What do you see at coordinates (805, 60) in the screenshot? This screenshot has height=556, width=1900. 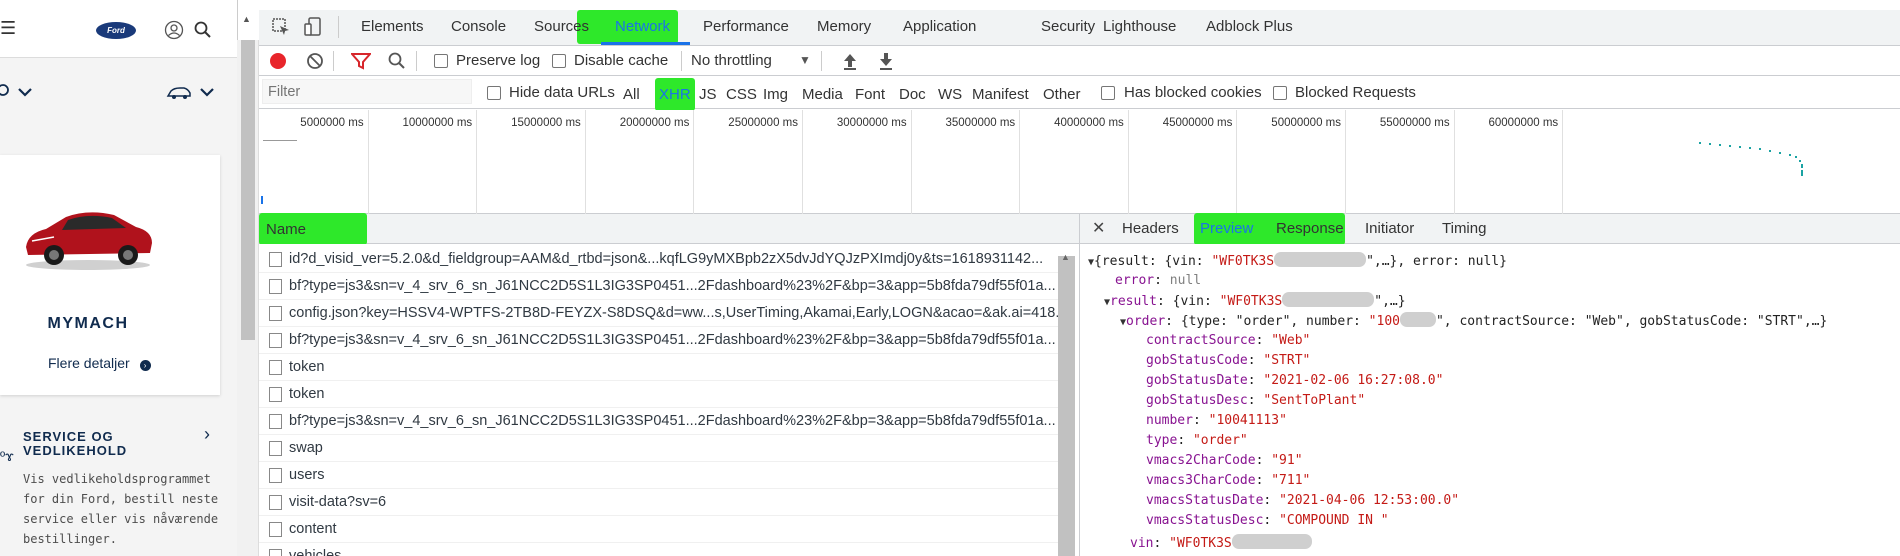 I see `dropdown-arrow-icon: ▼` at bounding box center [805, 60].